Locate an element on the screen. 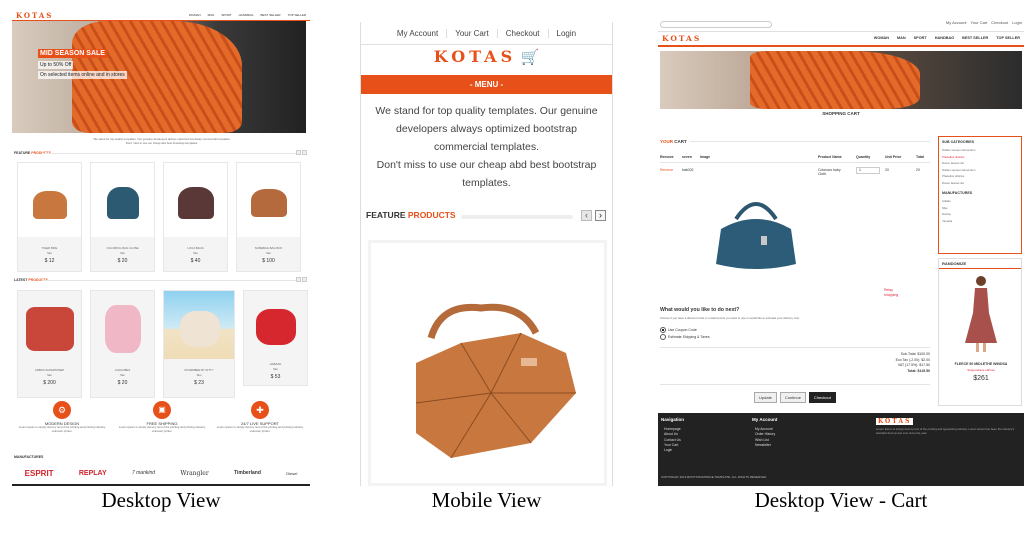 This screenshot has width=1036, height=536. option-coupon: Use Coupon Code is located at coordinates (678, 330).